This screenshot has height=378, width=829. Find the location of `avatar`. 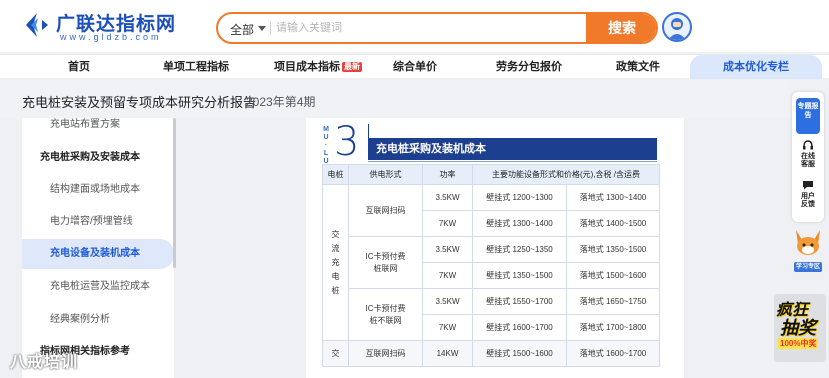

avatar is located at coordinates (677, 27).